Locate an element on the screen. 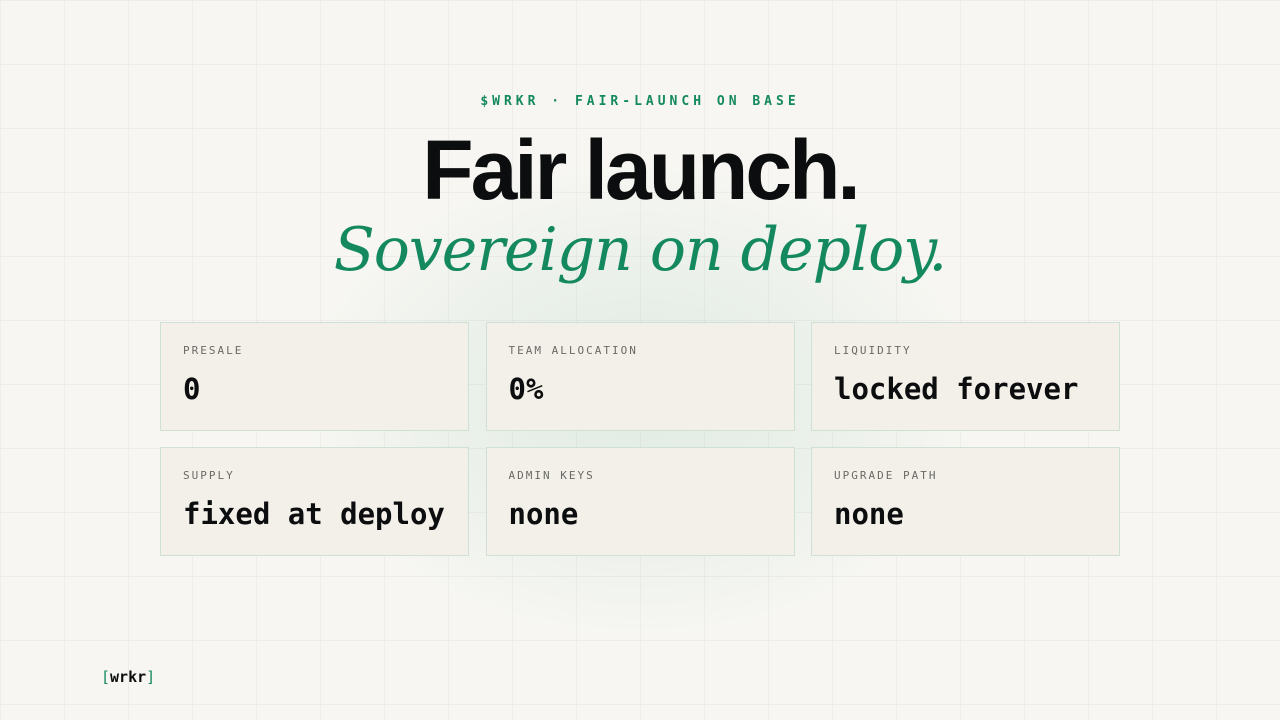 The height and width of the screenshot is (720, 1280). logo-bracket-close: ] is located at coordinates (151, 677).